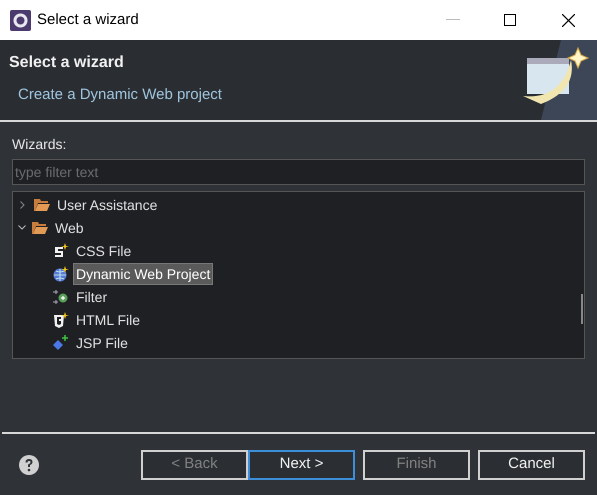 This screenshot has width=597, height=495. What do you see at coordinates (531, 465) in the screenshot?
I see `wizard-button: Cancel` at bounding box center [531, 465].